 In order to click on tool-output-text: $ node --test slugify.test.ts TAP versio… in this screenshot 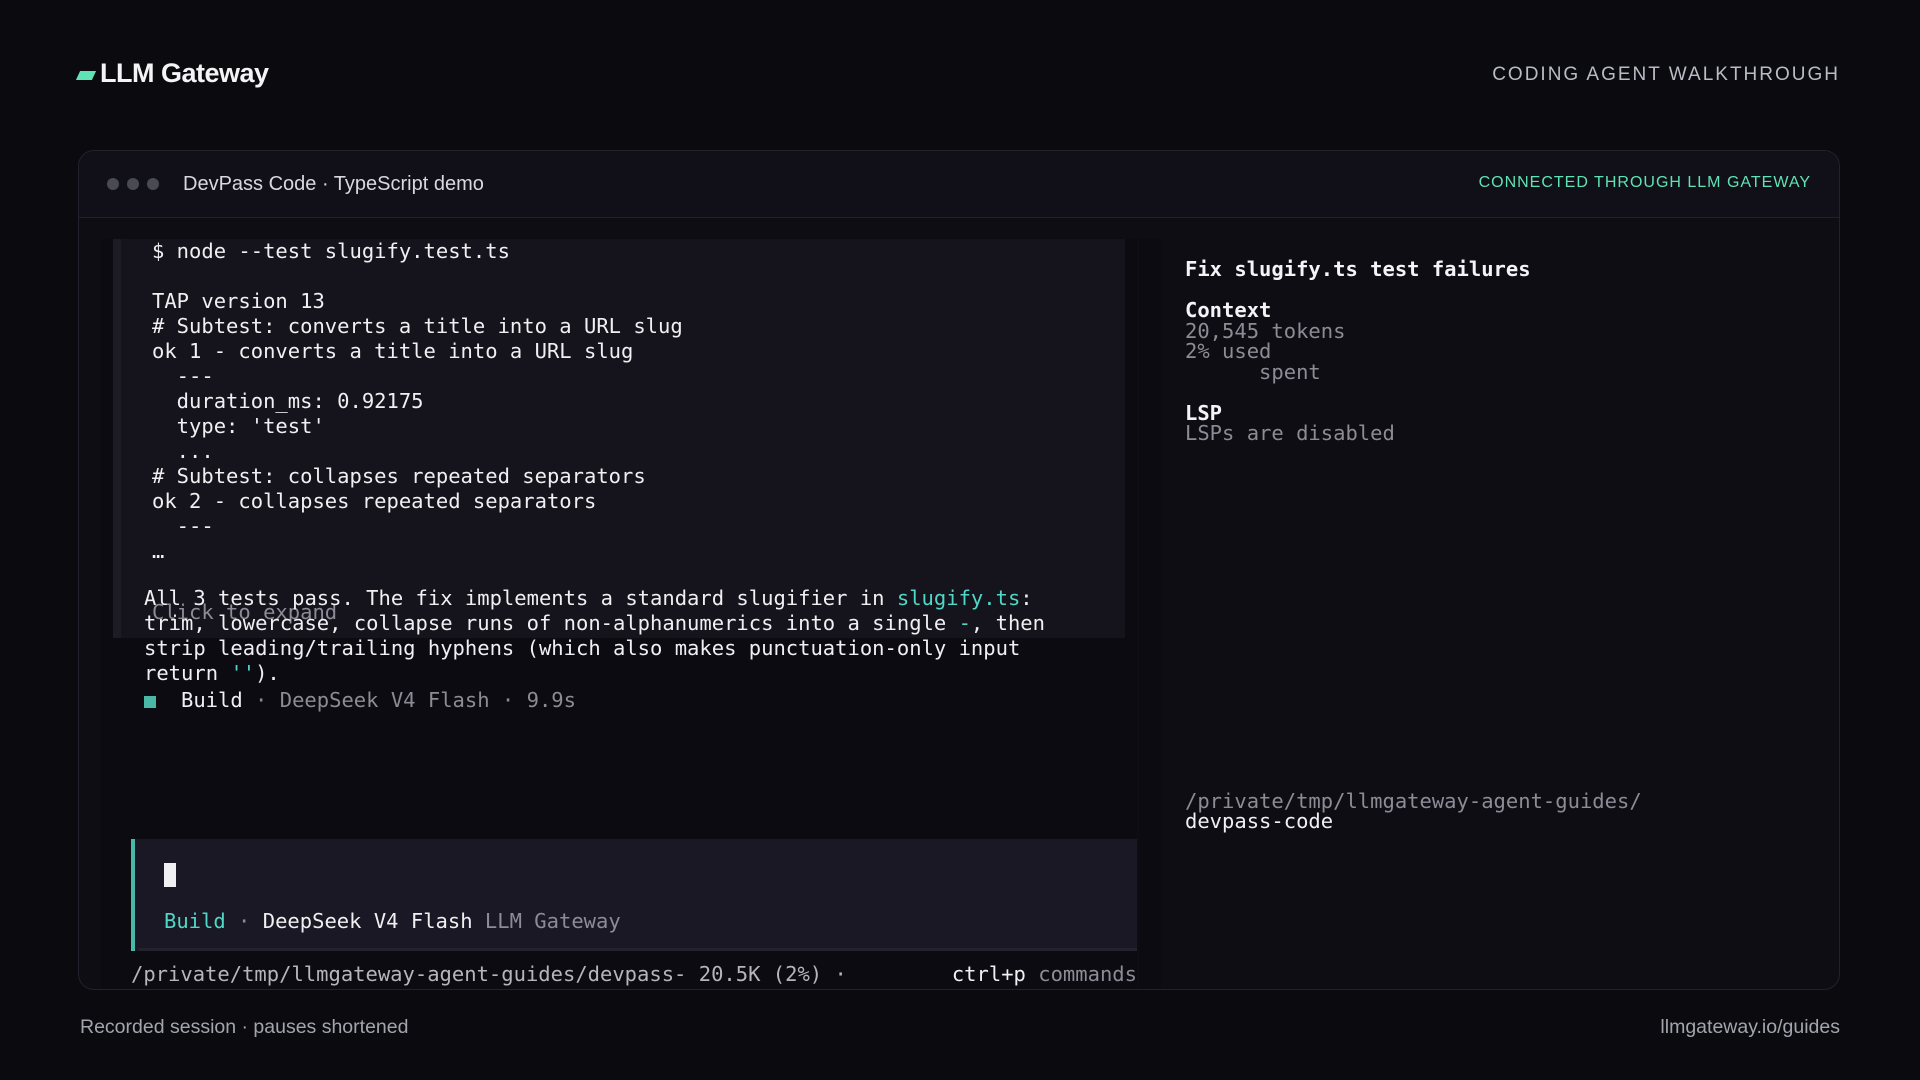, I will do `click(417, 401)`.